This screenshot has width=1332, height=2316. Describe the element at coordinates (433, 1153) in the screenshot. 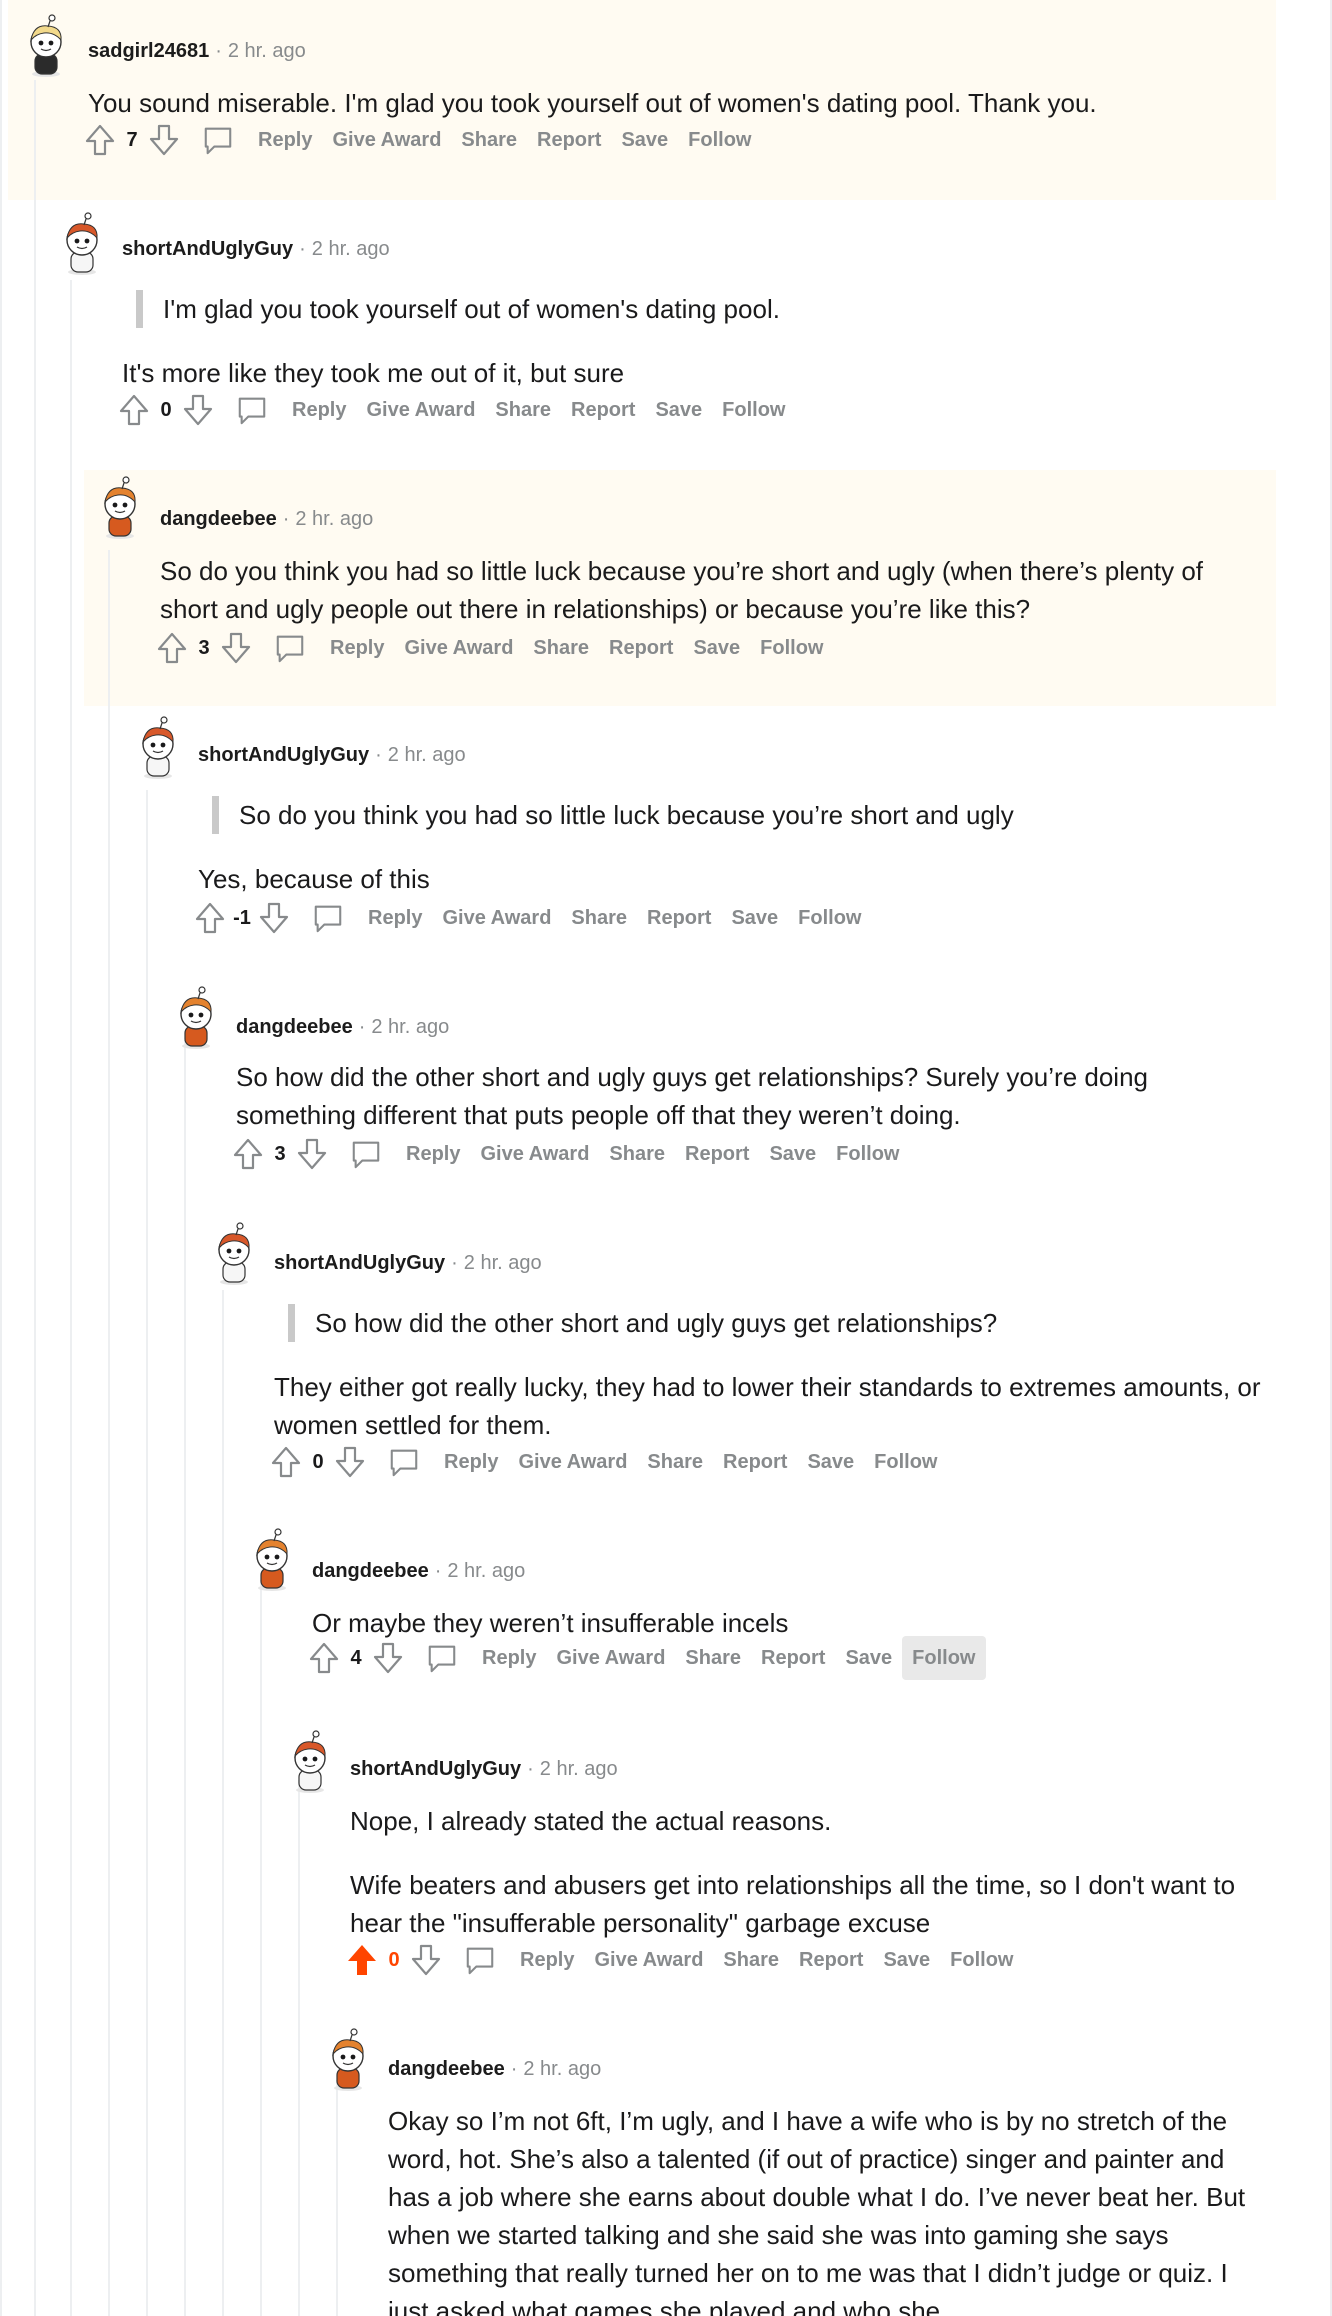

I see `reply-label: Reply` at that location.